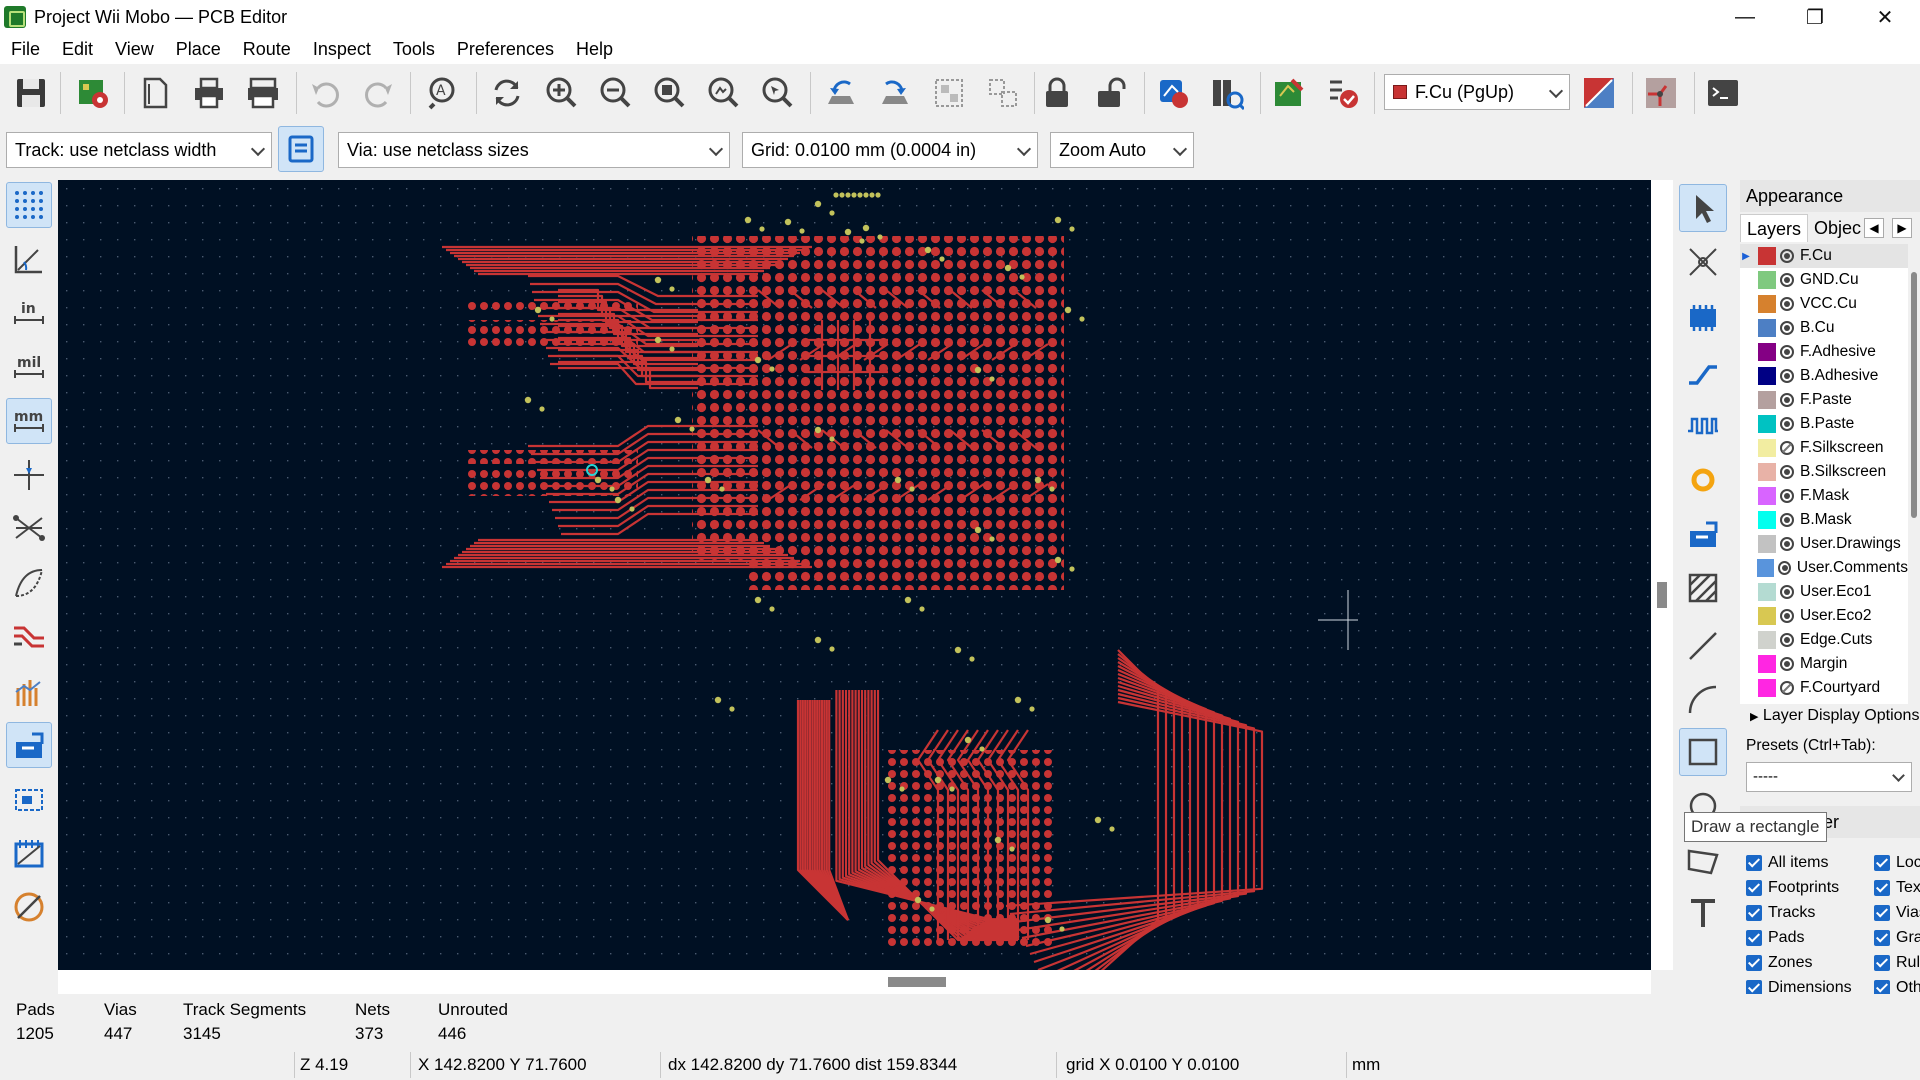 The height and width of the screenshot is (1080, 1920). What do you see at coordinates (29, 367) in the screenshot?
I see `mil-units-button: mil` at bounding box center [29, 367].